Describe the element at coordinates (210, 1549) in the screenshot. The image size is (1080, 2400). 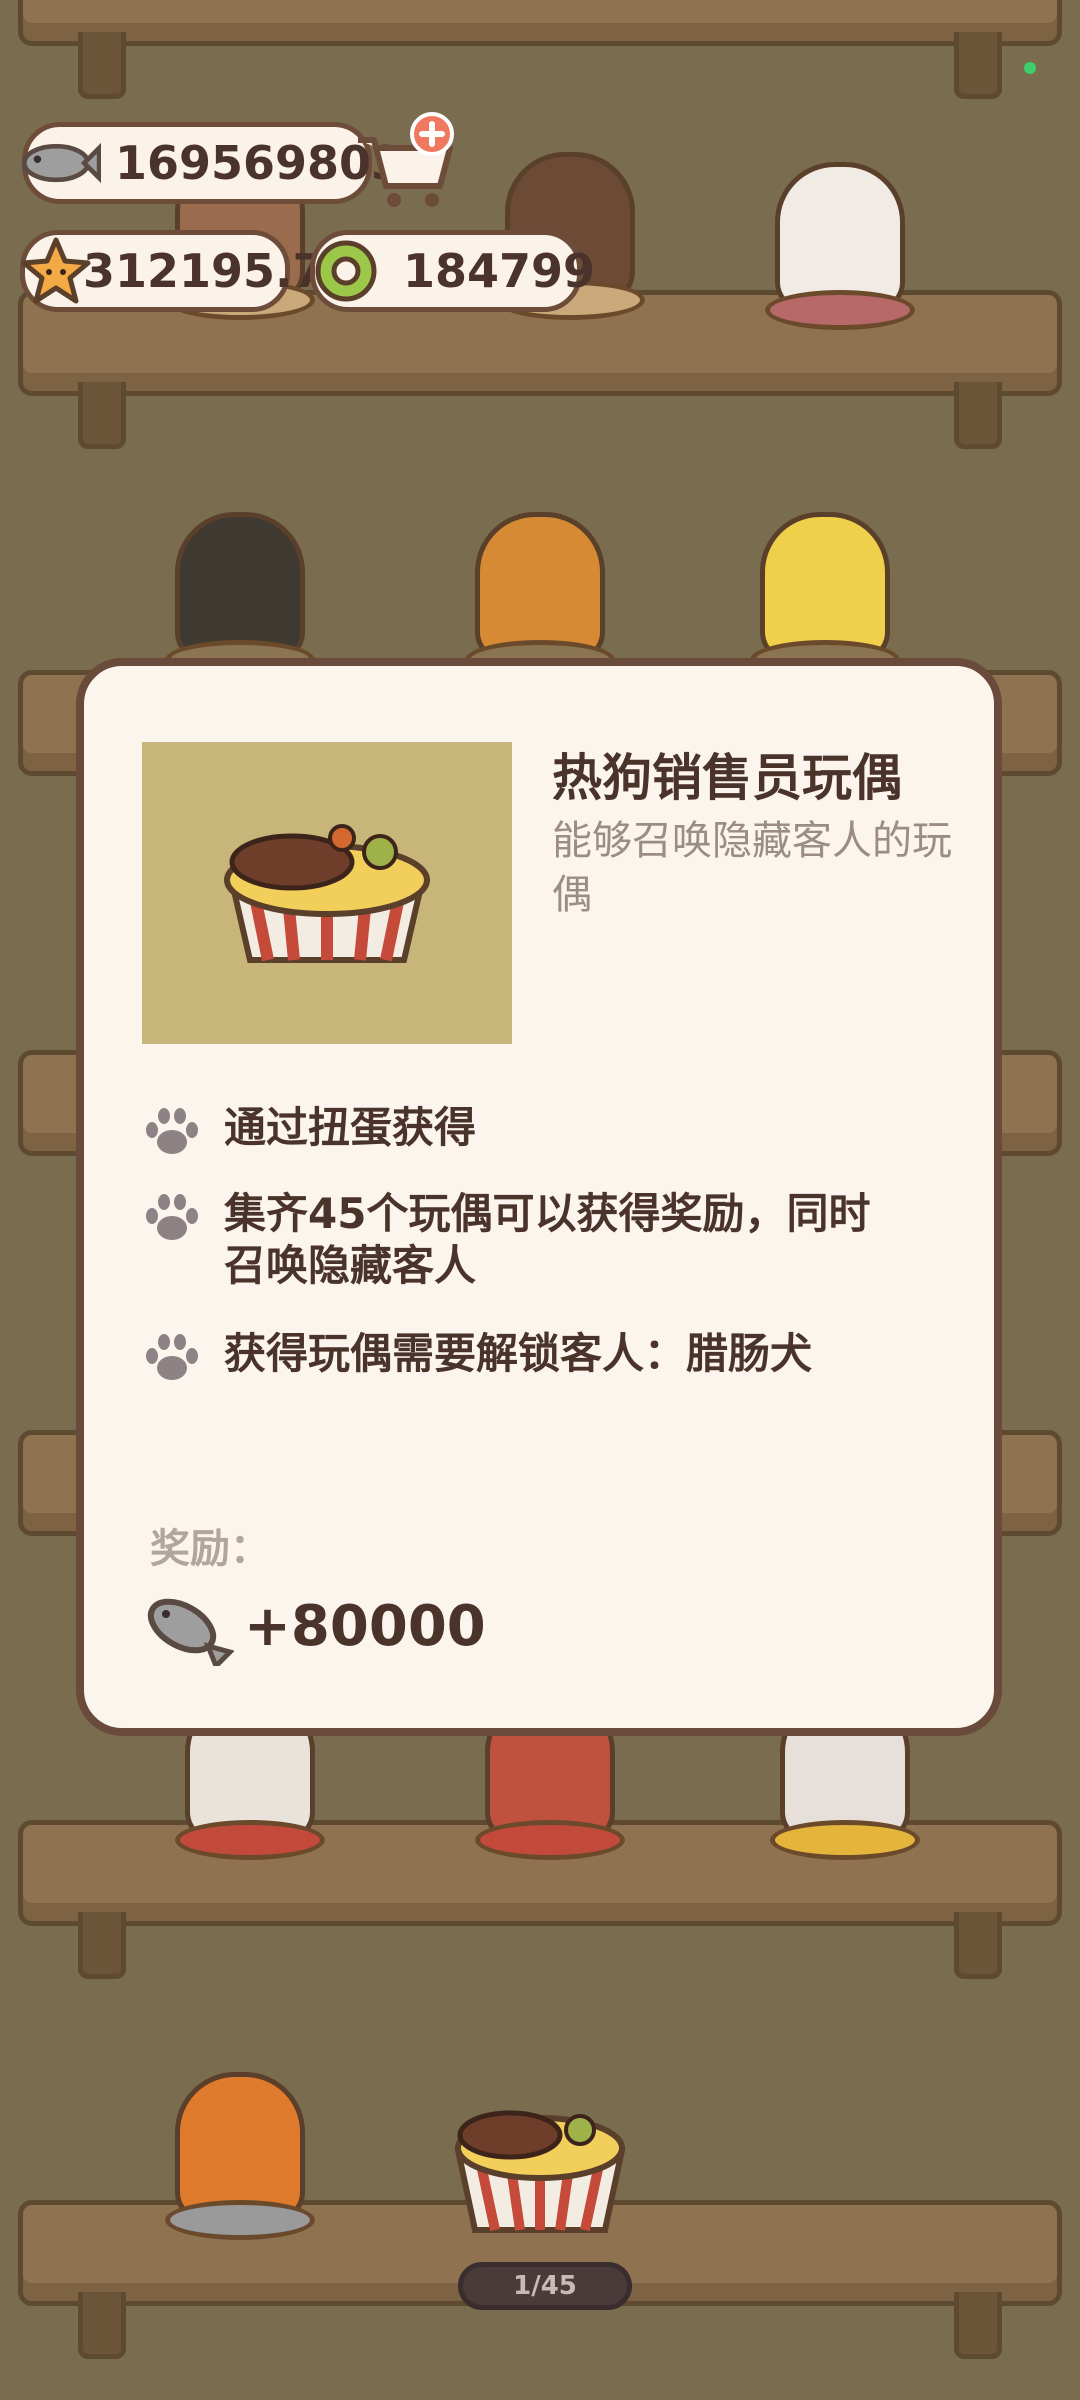
I see `reward-label: 奖励：` at that location.